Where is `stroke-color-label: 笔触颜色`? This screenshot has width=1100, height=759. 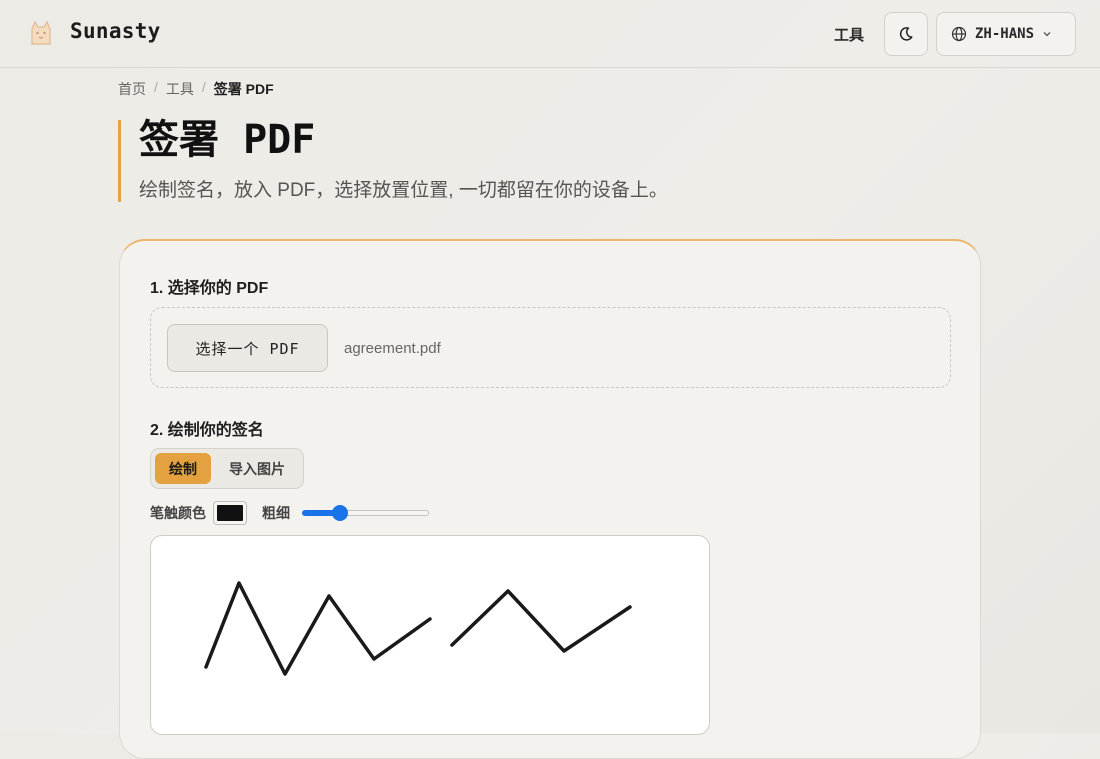
stroke-color-label: 笔触颜色 is located at coordinates (178, 513).